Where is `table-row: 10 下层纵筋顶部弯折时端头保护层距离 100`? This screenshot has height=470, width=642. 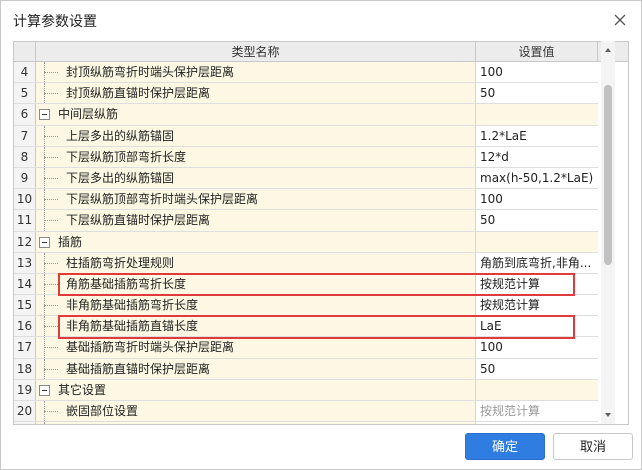
table-row: 10 下层纵筋顶部弯折时端头保护层距离 100 is located at coordinates (306, 200).